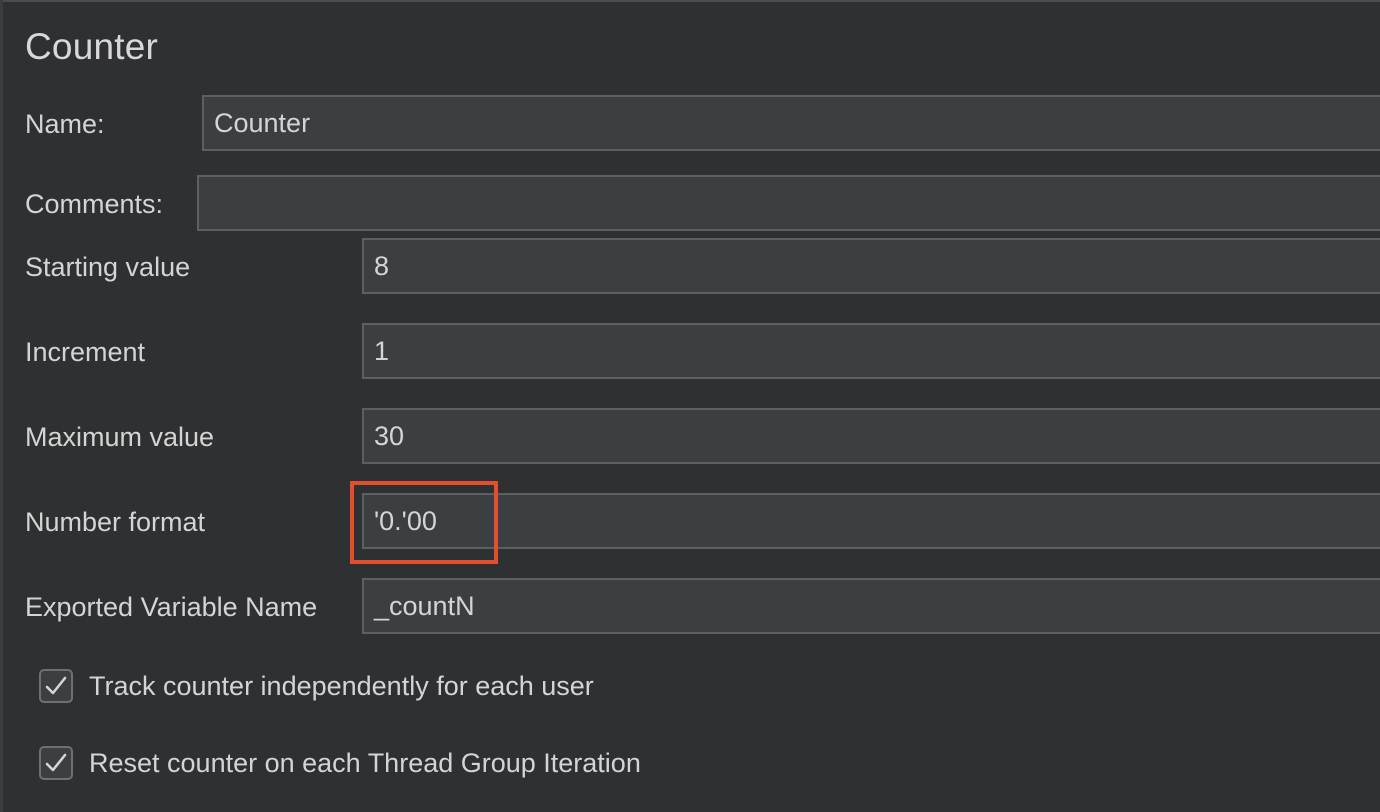 The width and height of the screenshot is (1380, 812). Describe the element at coordinates (871, 606) in the screenshot. I see `exported-variable-name-field: _countN` at that location.